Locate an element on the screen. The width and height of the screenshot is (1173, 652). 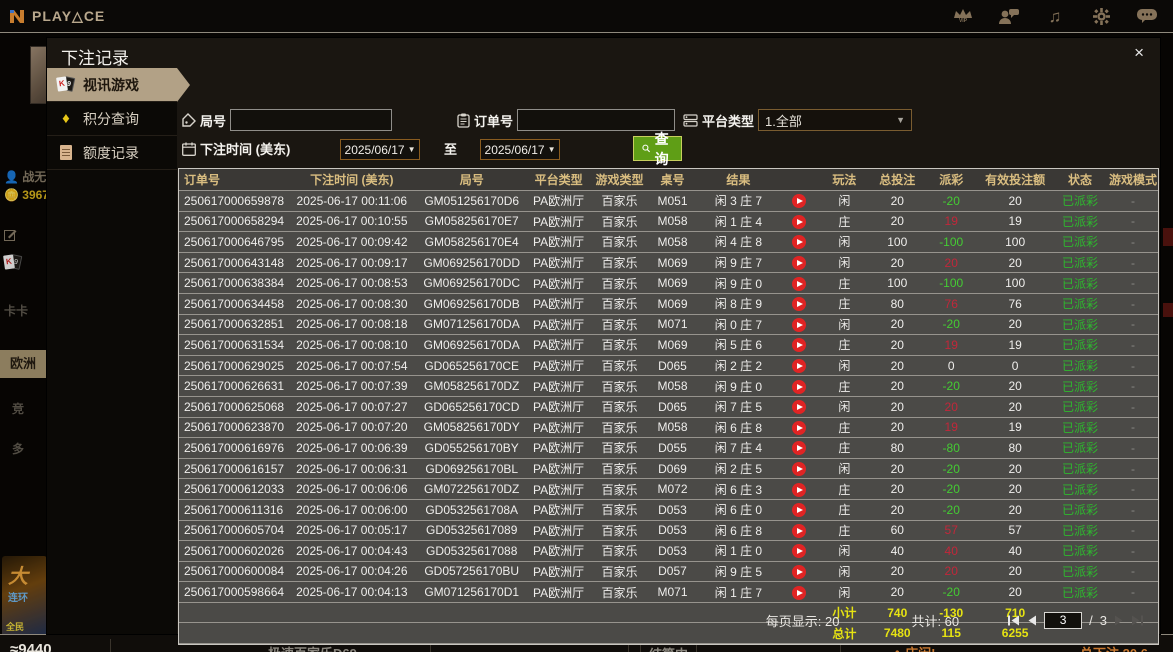
cell-round-no: GD065256170CE is located at coordinates (472, 365).